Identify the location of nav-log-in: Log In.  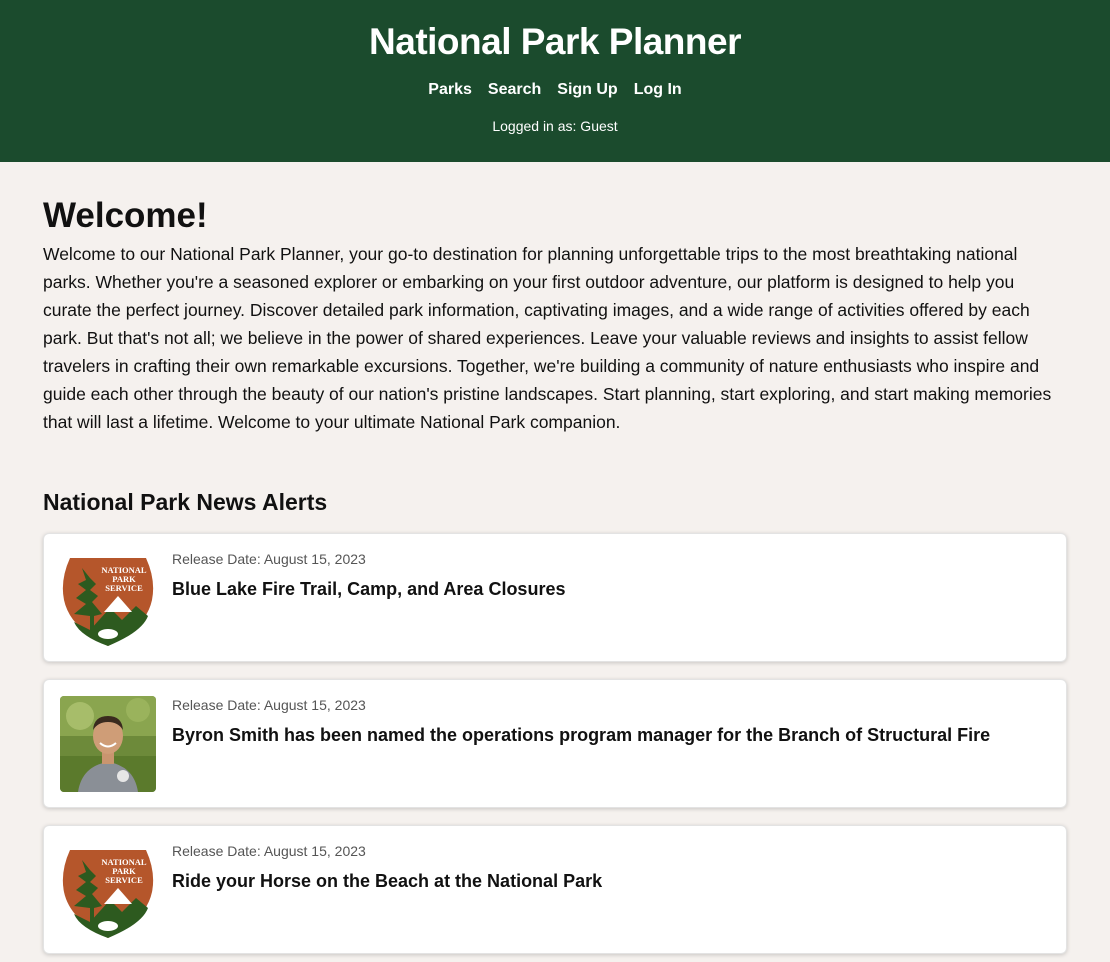
(658, 90).